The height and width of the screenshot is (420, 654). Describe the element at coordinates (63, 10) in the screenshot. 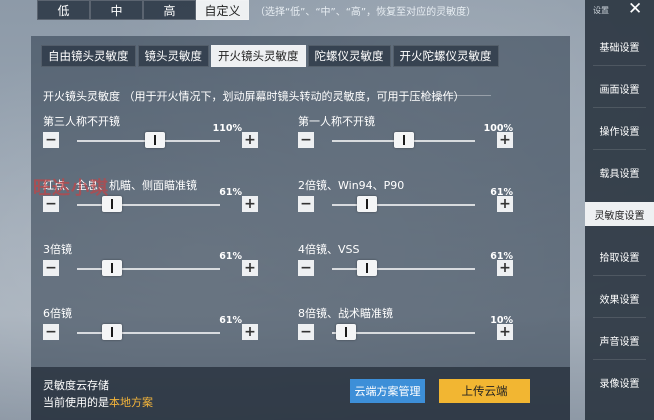

I see `preset-low-button: 低` at that location.